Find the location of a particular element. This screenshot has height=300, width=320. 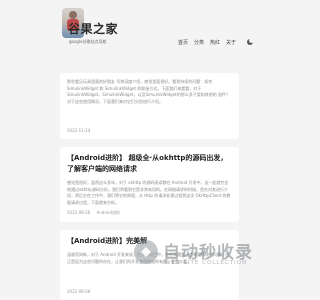

main-nav: 首页 分类 热红 关于 is located at coordinates (216, 42).